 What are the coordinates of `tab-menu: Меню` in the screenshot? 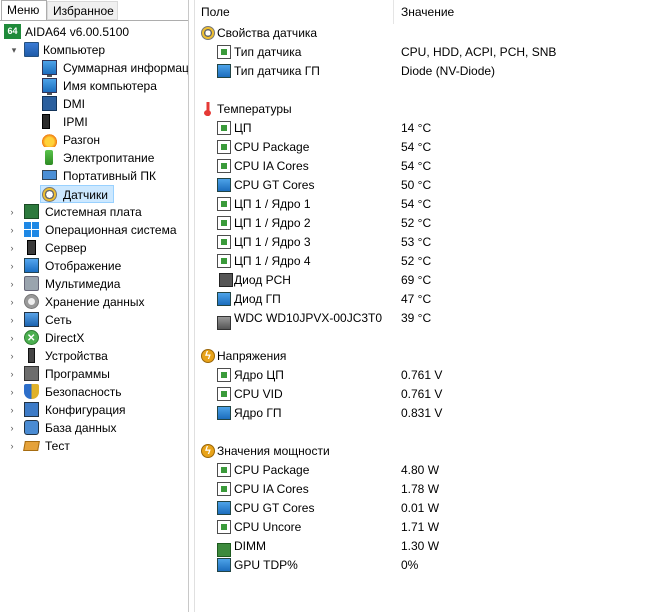 It's located at (24, 10).